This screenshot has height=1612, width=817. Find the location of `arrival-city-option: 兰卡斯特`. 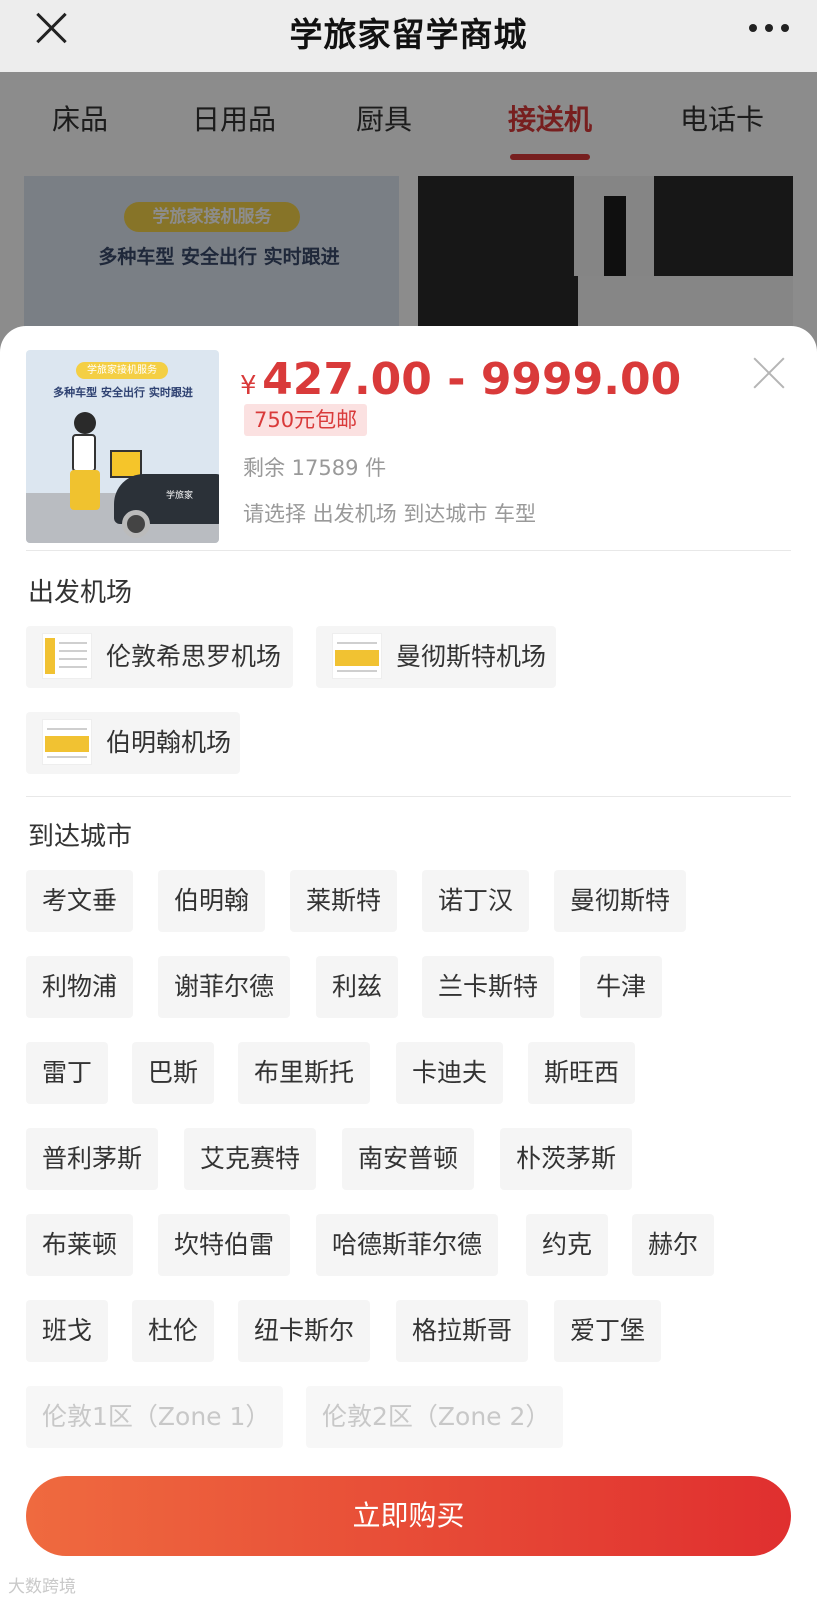

arrival-city-option: 兰卡斯特 is located at coordinates (488, 987).